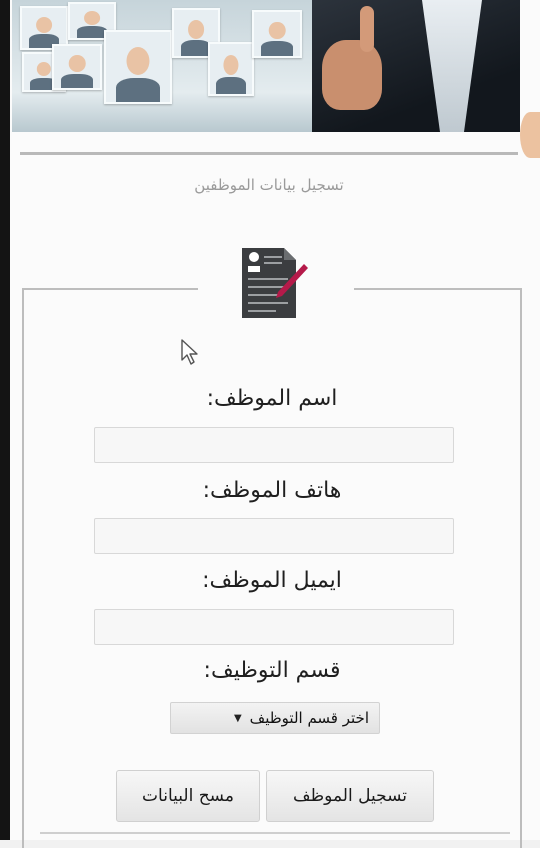  Describe the element at coordinates (274, 445) in the screenshot. I see `employee-name-input` at that location.